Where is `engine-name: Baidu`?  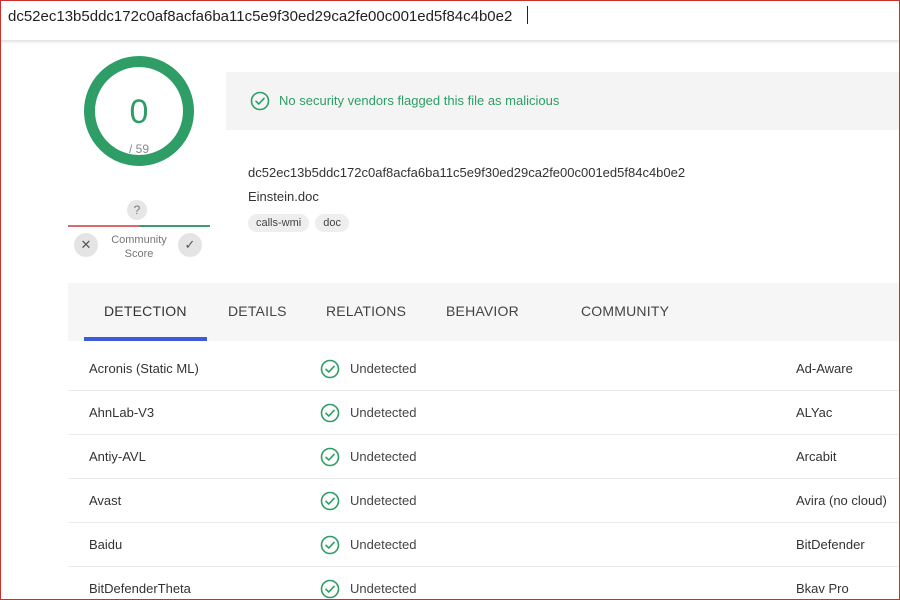
engine-name: Baidu is located at coordinates (106, 544).